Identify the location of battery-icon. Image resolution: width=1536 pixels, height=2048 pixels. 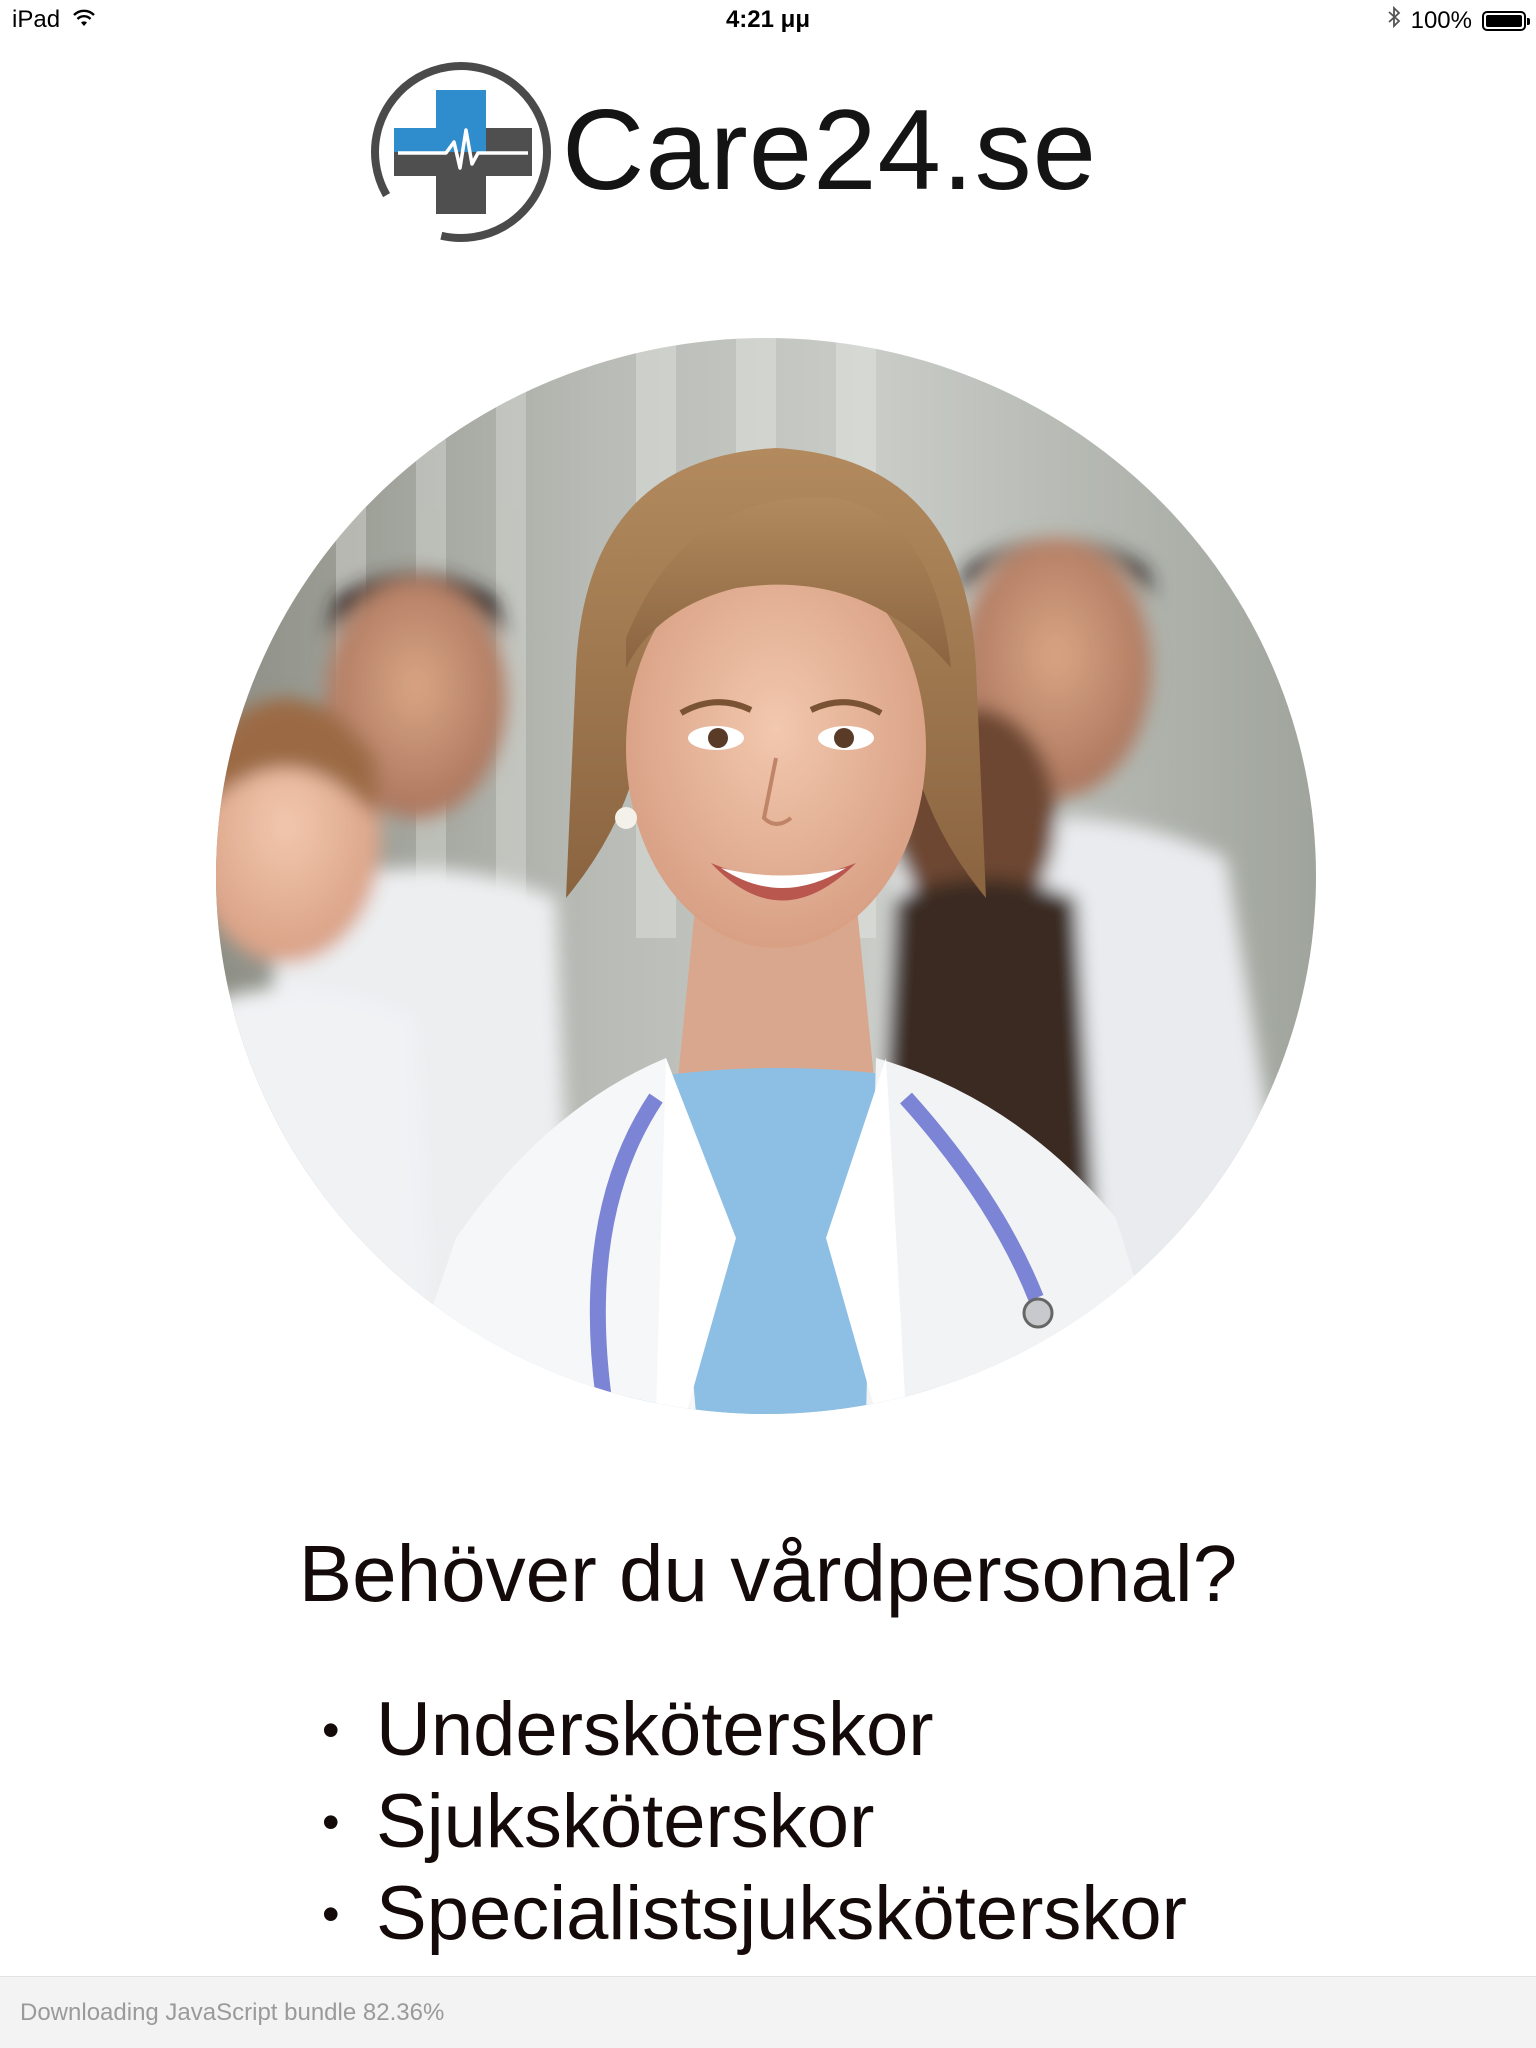
(1506, 20).